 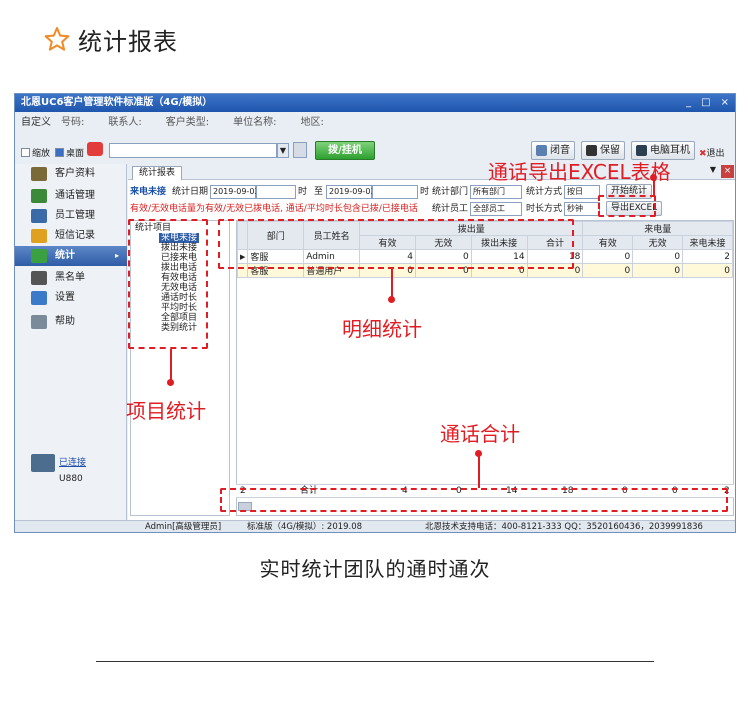 What do you see at coordinates (36, 123) in the screenshot?
I see `custom-label: 自定义` at bounding box center [36, 123].